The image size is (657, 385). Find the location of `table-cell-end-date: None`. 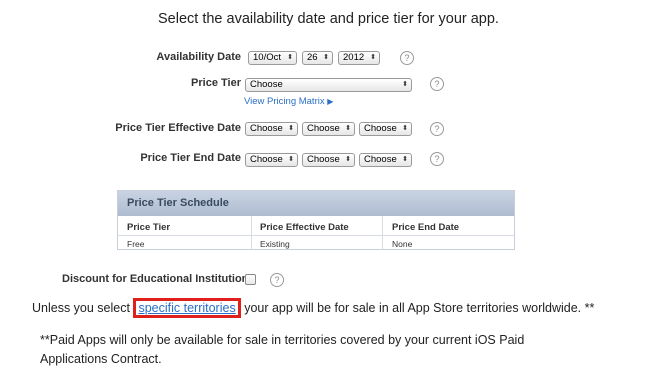

table-cell-end-date: None is located at coordinates (402, 244).